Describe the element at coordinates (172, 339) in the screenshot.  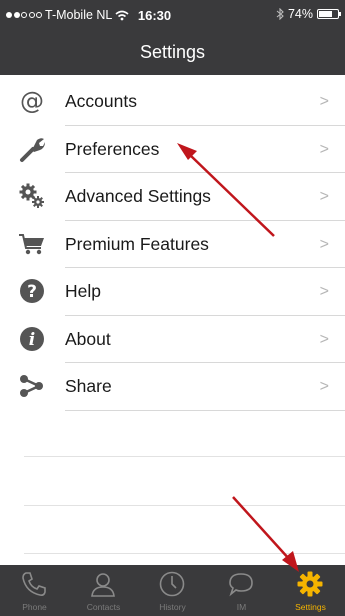
I see `menu-item-about: i About >` at that location.